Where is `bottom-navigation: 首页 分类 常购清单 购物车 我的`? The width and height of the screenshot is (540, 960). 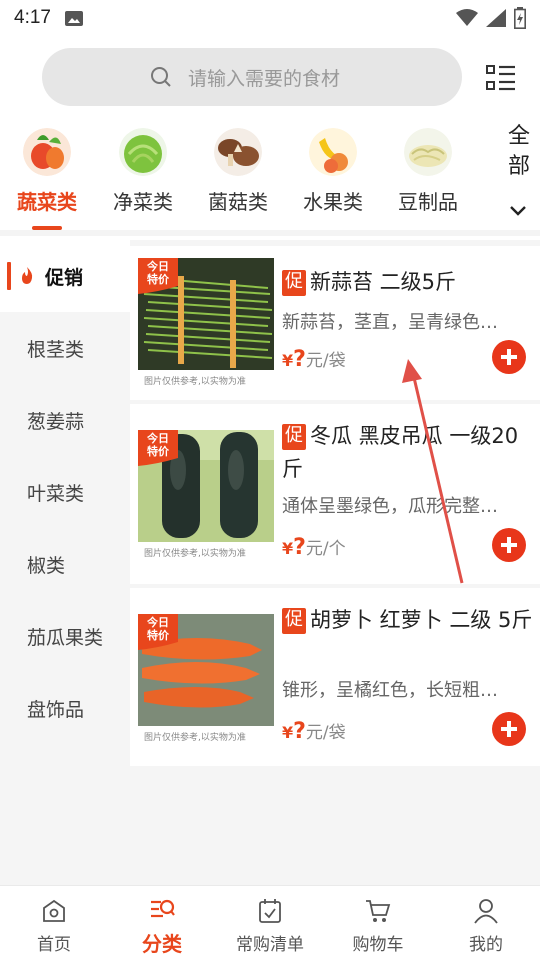
bottom-navigation: 首页 分类 常购清单 购物车 我的 is located at coordinates (270, 922).